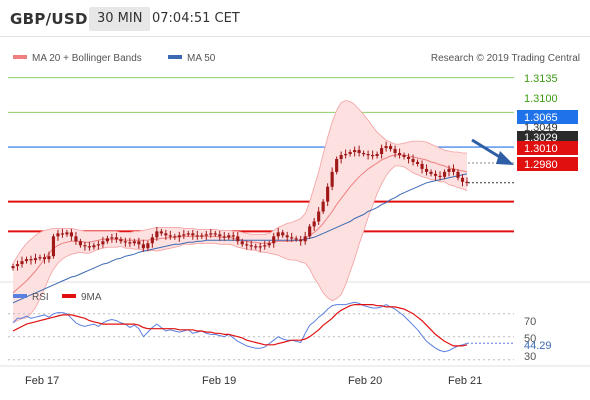 The image size is (590, 400). I want to click on x-tick-feb21: Feb 21, so click(465, 381).